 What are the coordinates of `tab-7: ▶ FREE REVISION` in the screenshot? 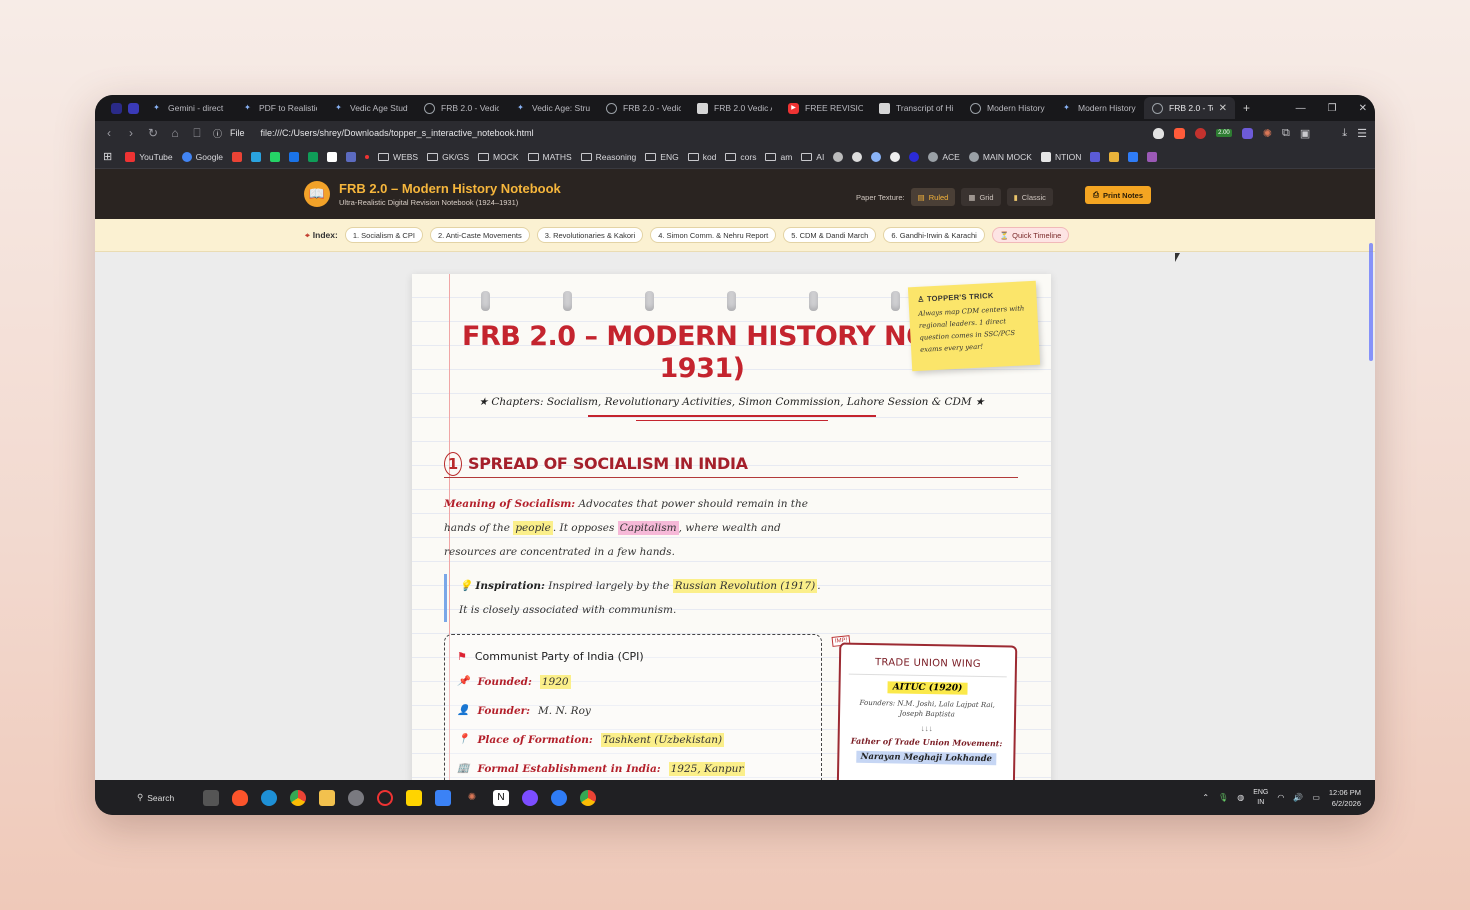 It's located at (825, 108).